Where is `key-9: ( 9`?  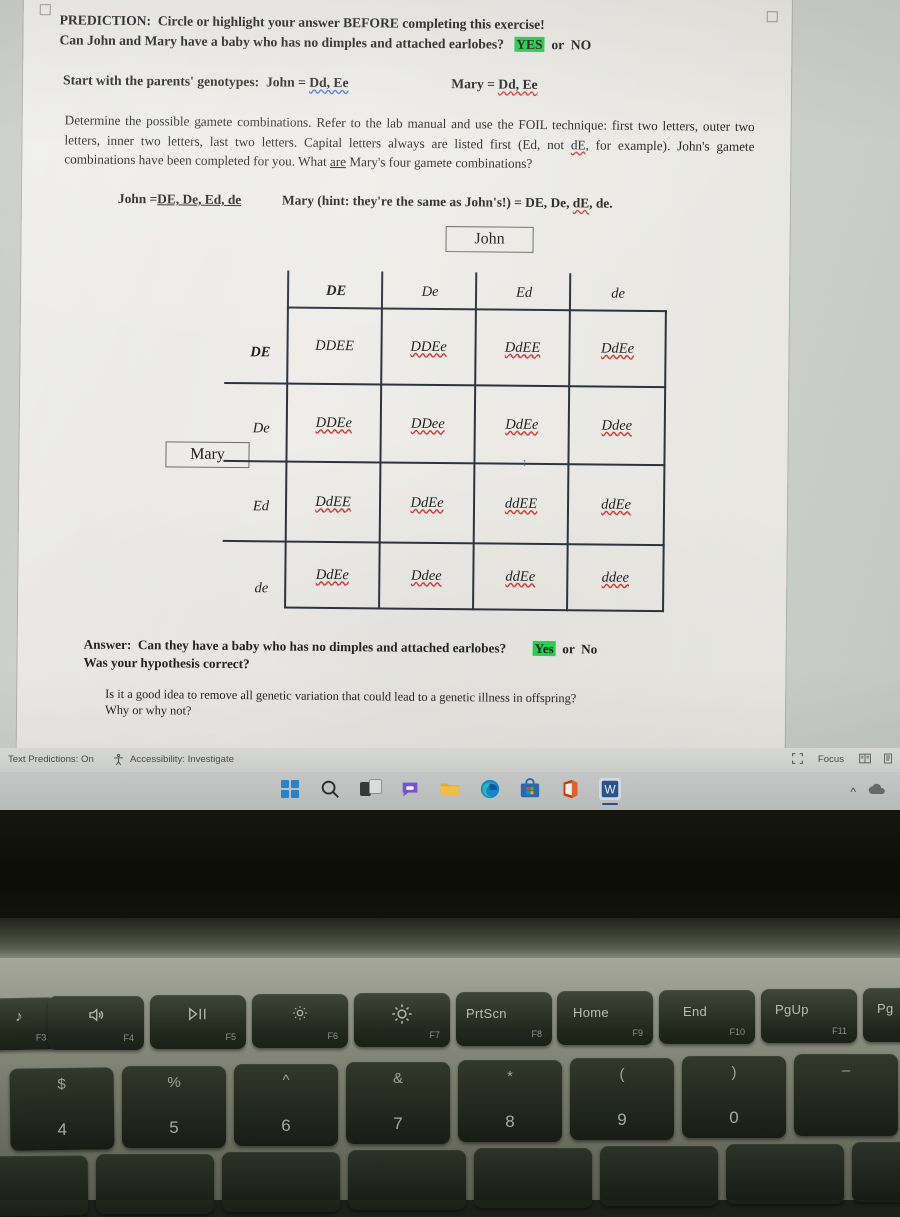 key-9: ( 9 is located at coordinates (622, 1099).